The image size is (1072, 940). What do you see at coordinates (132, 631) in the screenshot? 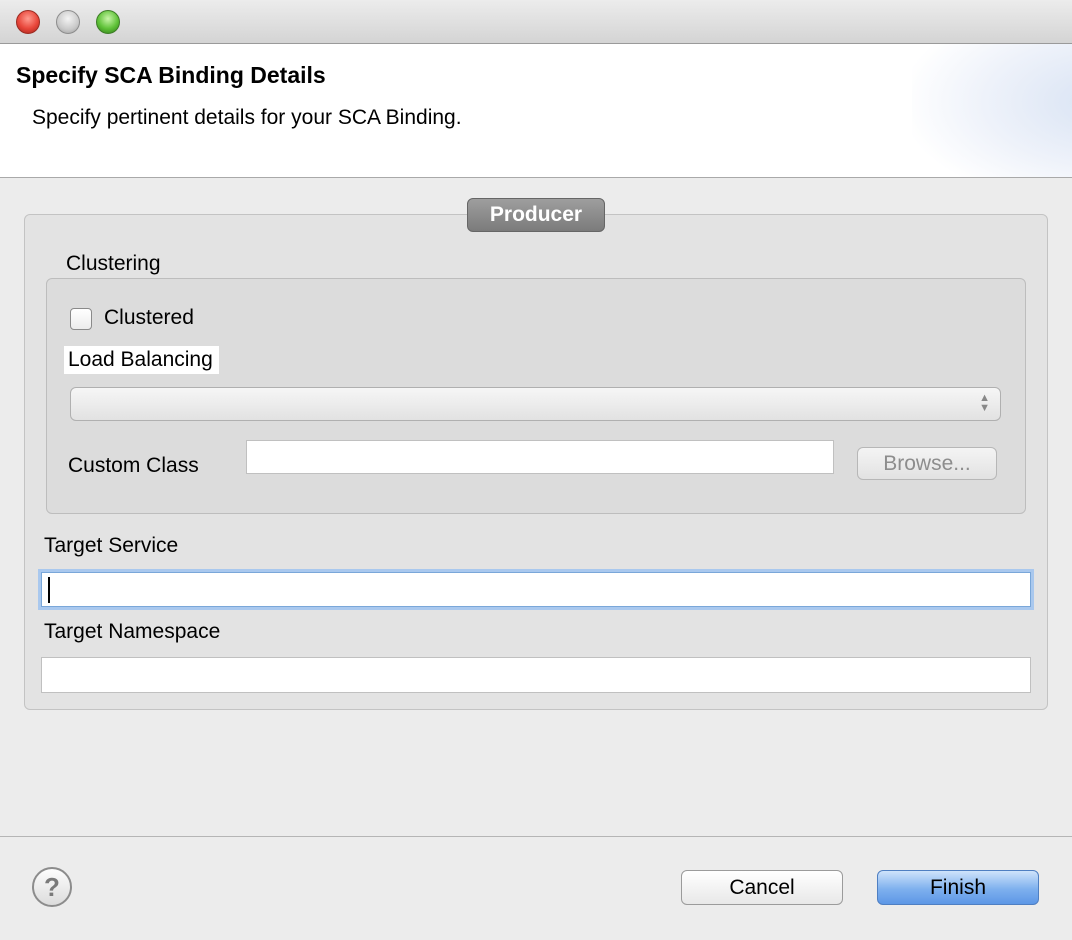
I see `target-namespace-label: Target Namespace` at bounding box center [132, 631].